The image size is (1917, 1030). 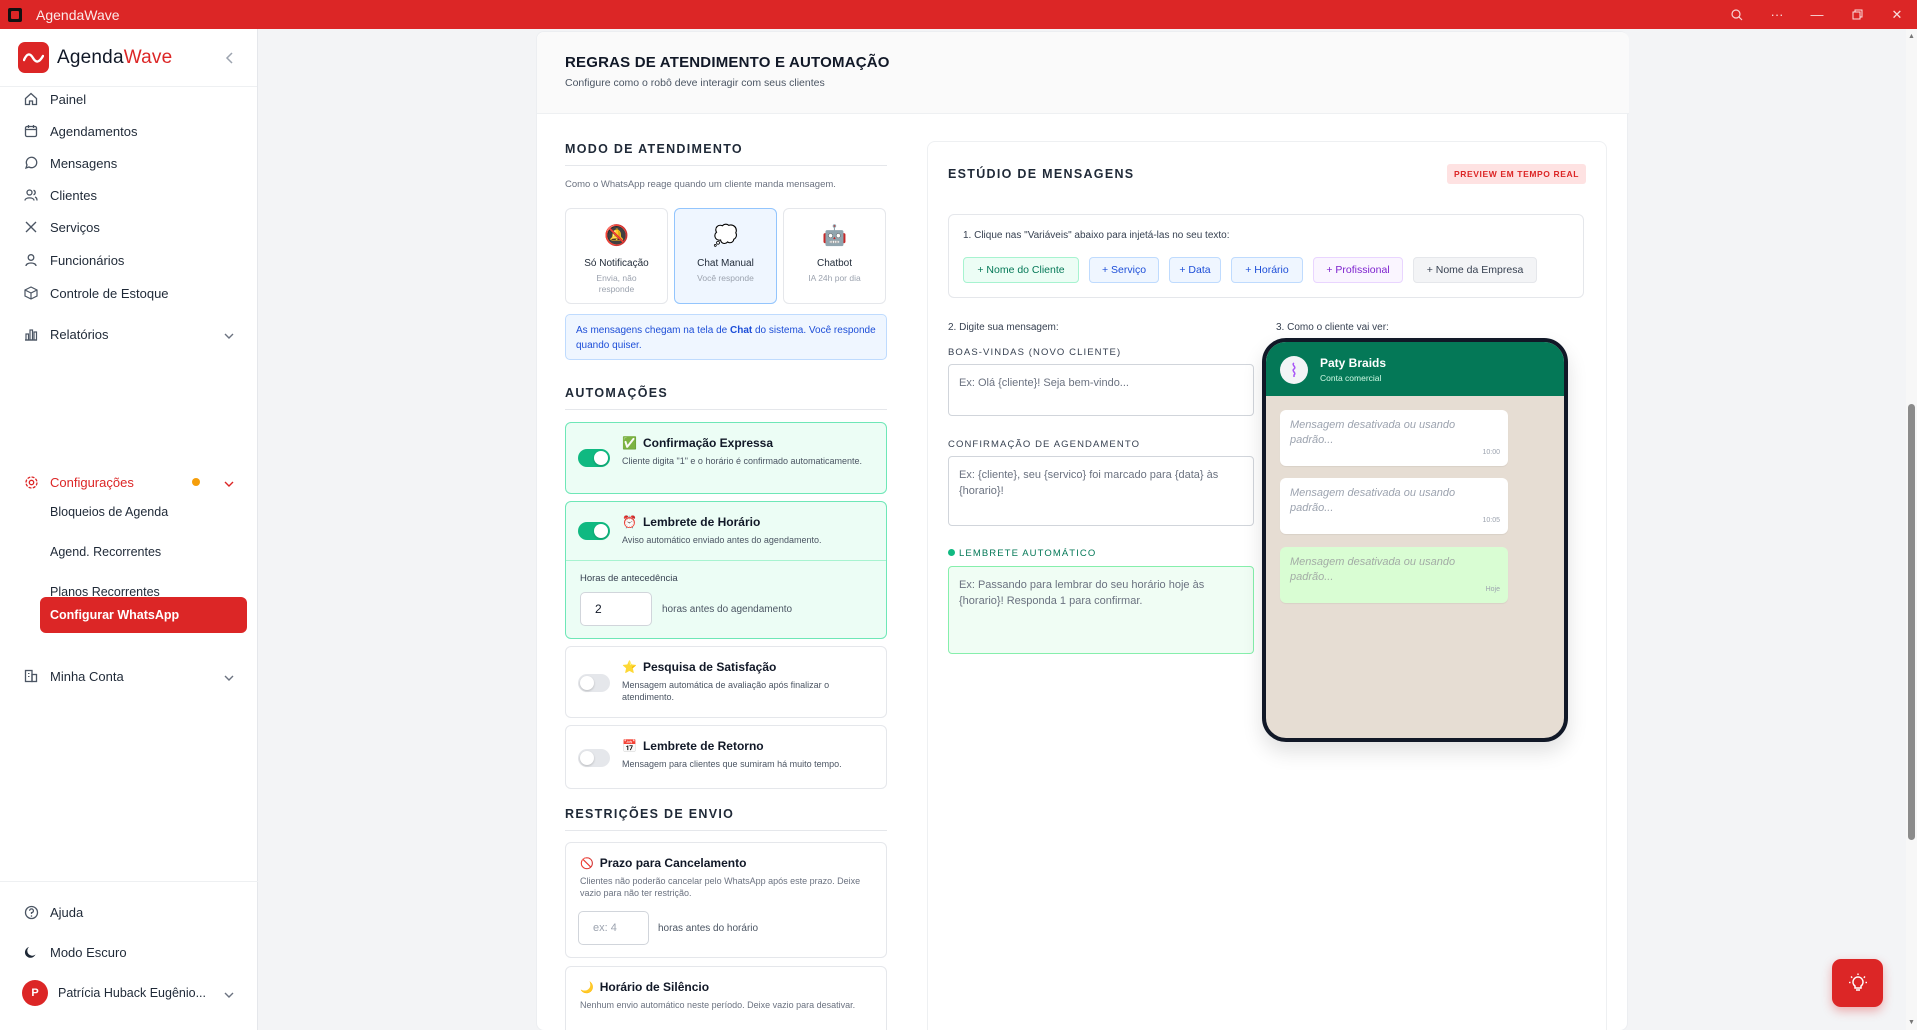 I want to click on advance-hours-label: Horas de antecedência, so click(x=629, y=578).